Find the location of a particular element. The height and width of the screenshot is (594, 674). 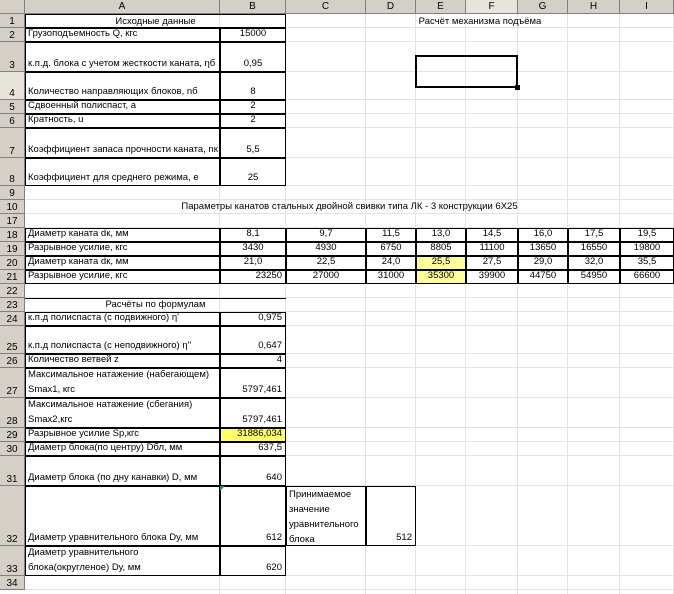

row-header-24: 24 is located at coordinates (12, 319).